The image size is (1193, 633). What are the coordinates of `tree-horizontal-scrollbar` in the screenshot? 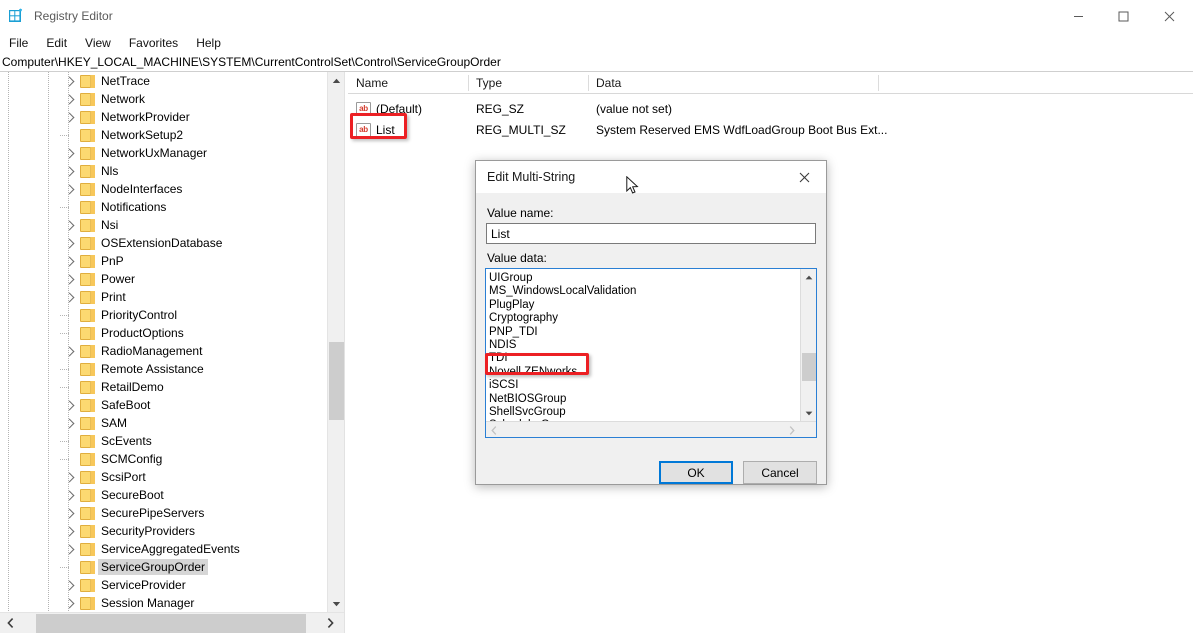 It's located at (172, 622).